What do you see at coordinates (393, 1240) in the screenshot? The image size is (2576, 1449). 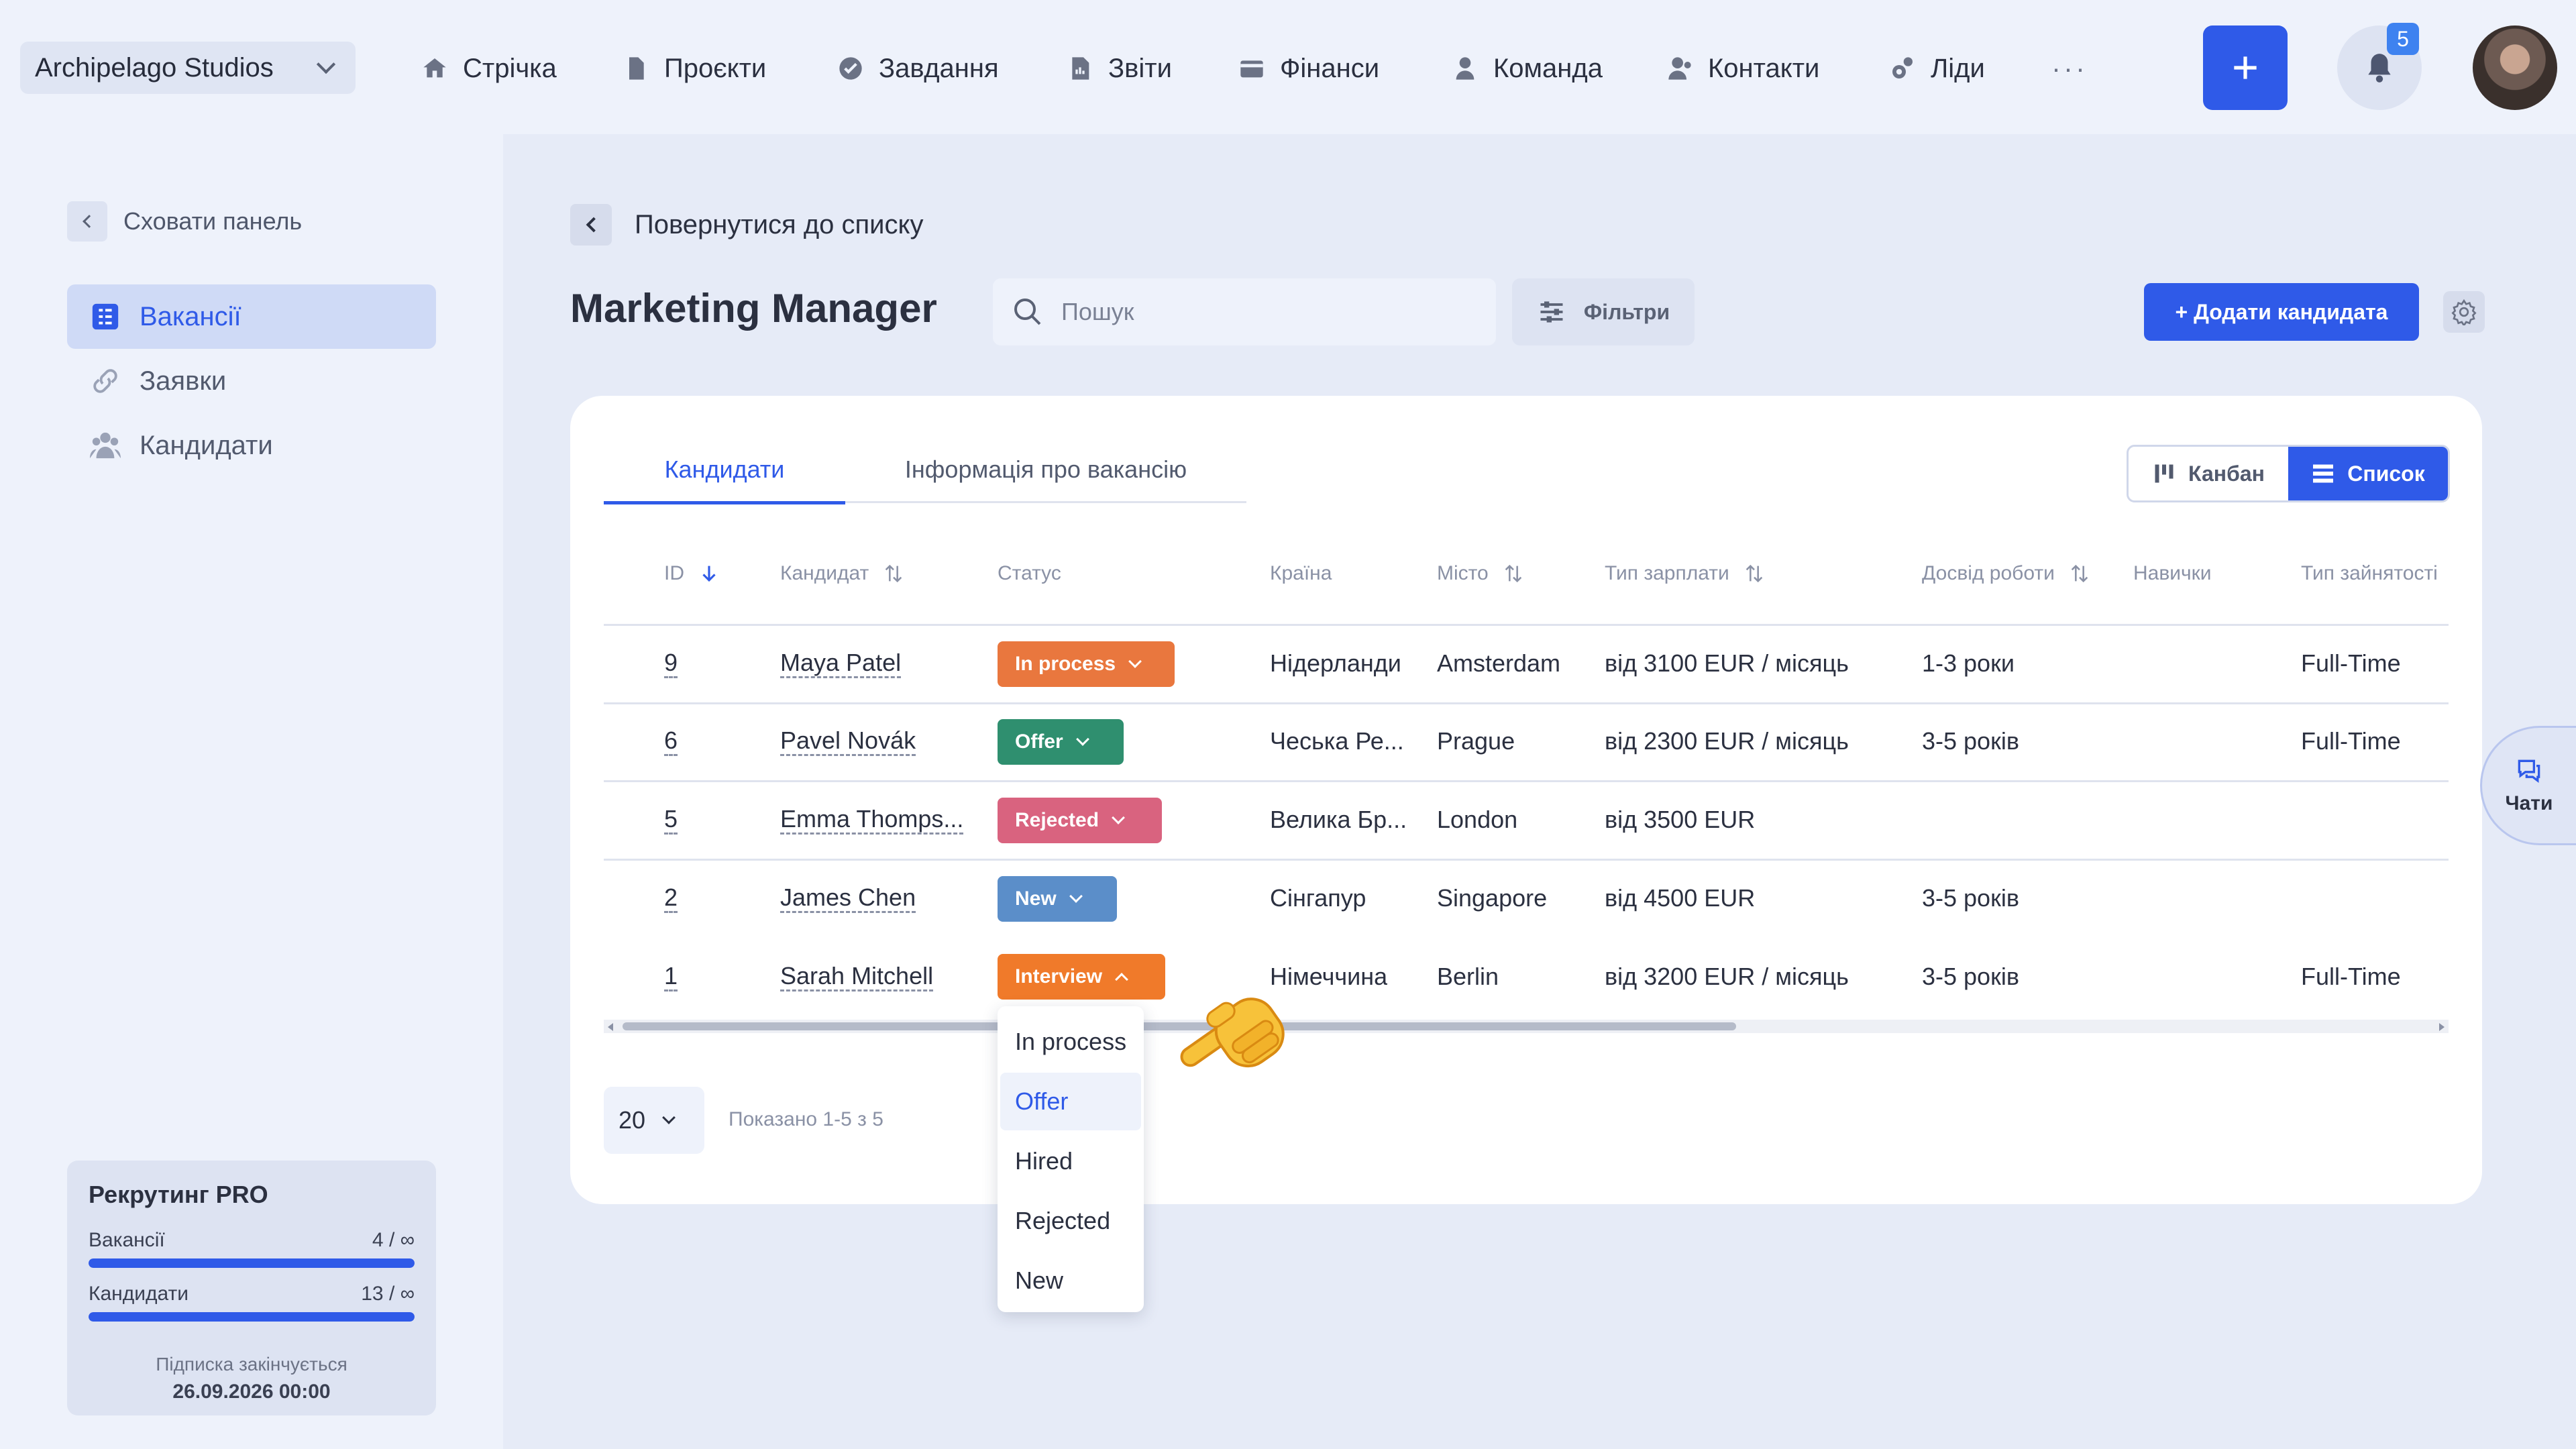 I see `usage-value: 4 / ∞` at bounding box center [393, 1240].